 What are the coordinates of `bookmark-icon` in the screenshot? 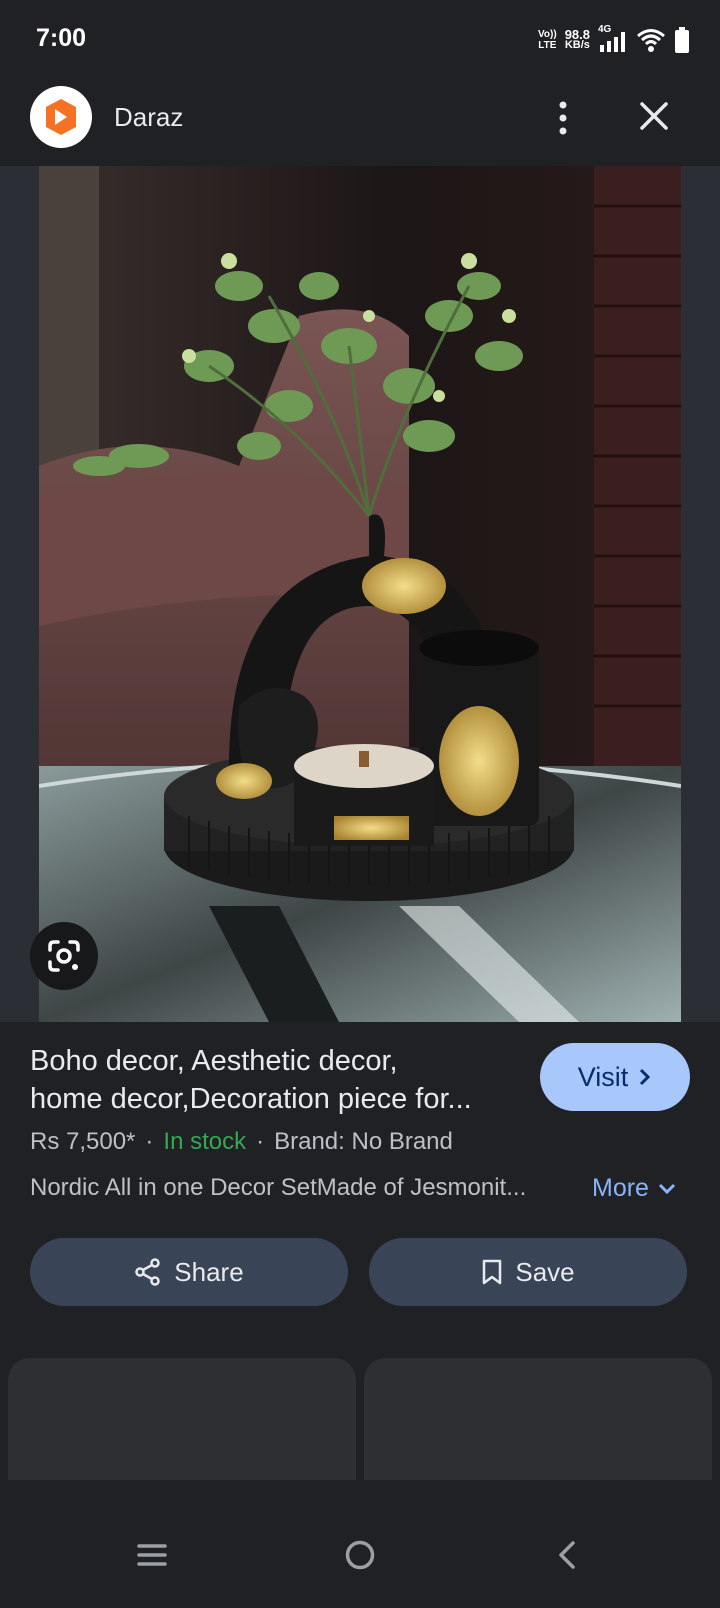 It's located at (492, 1272).